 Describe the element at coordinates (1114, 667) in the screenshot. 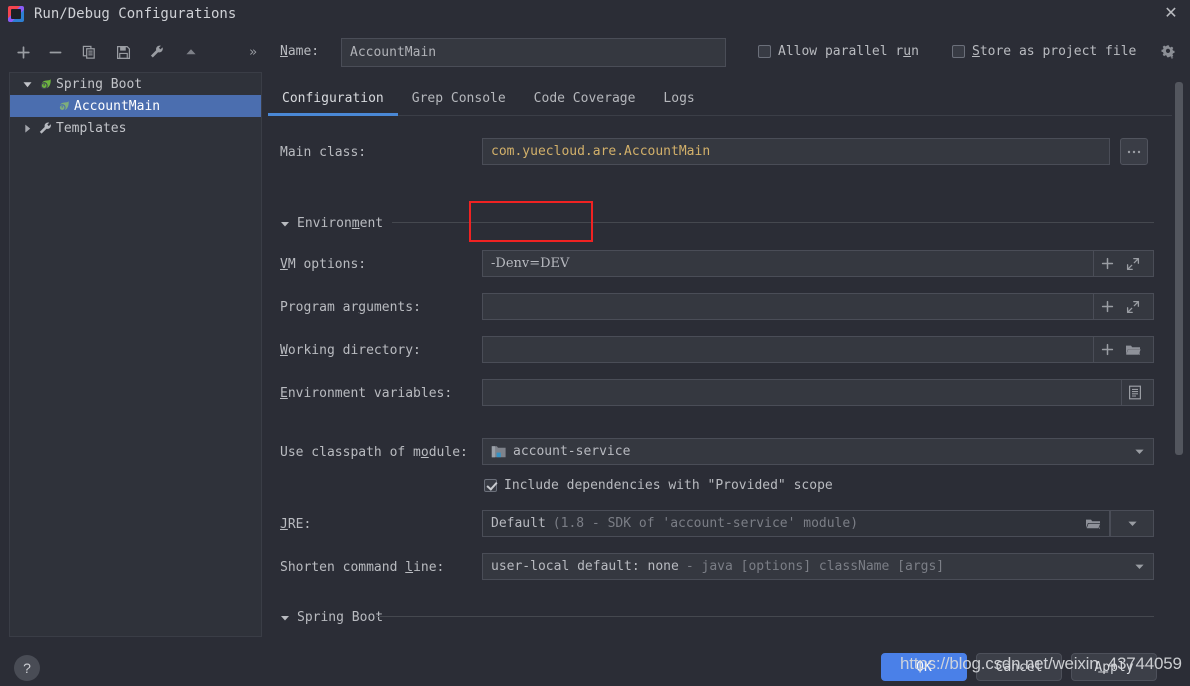

I see `apply-button: Apply` at that location.